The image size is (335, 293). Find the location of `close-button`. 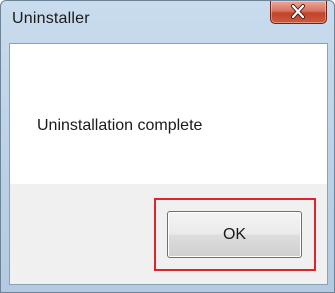

close-button is located at coordinates (298, 12).